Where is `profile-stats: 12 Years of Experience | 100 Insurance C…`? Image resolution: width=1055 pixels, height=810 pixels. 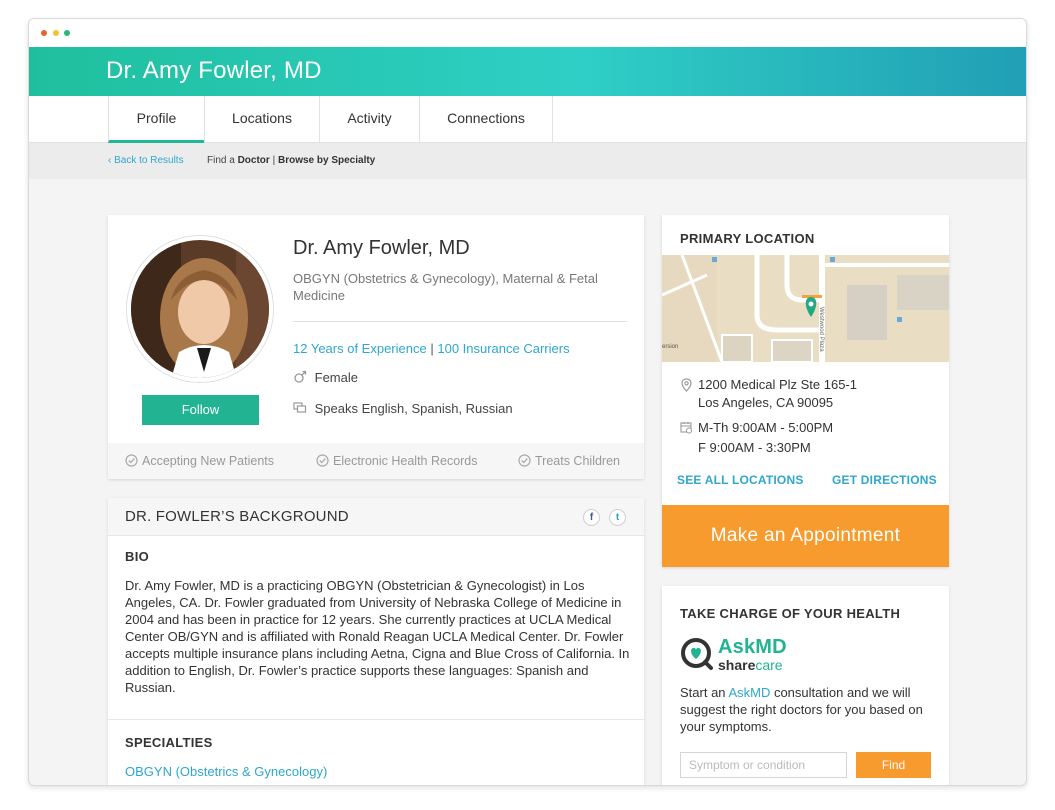 profile-stats: 12 Years of Experience | 100 Insurance C… is located at coordinates (431, 348).